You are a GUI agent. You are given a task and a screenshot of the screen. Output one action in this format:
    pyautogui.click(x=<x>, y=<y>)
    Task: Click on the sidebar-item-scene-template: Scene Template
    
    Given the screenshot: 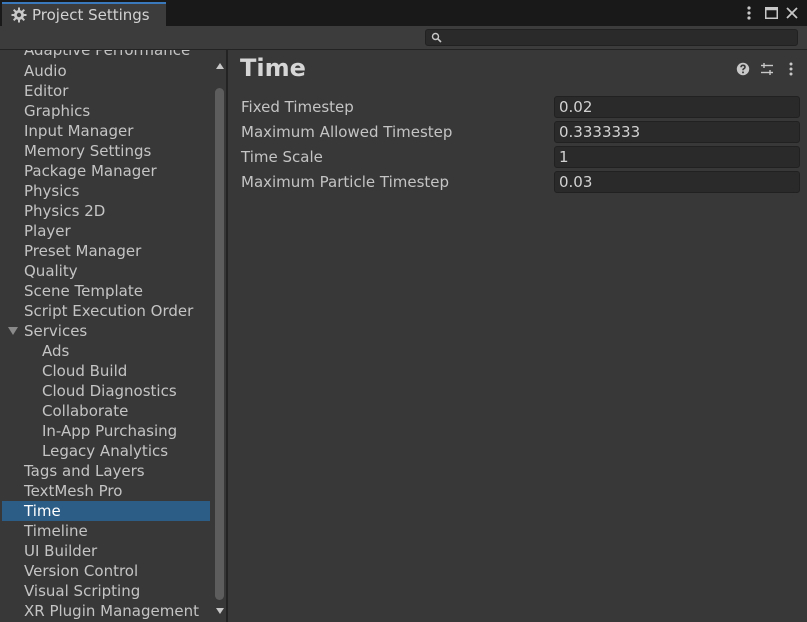 What is the action you would take?
    pyautogui.click(x=106, y=291)
    